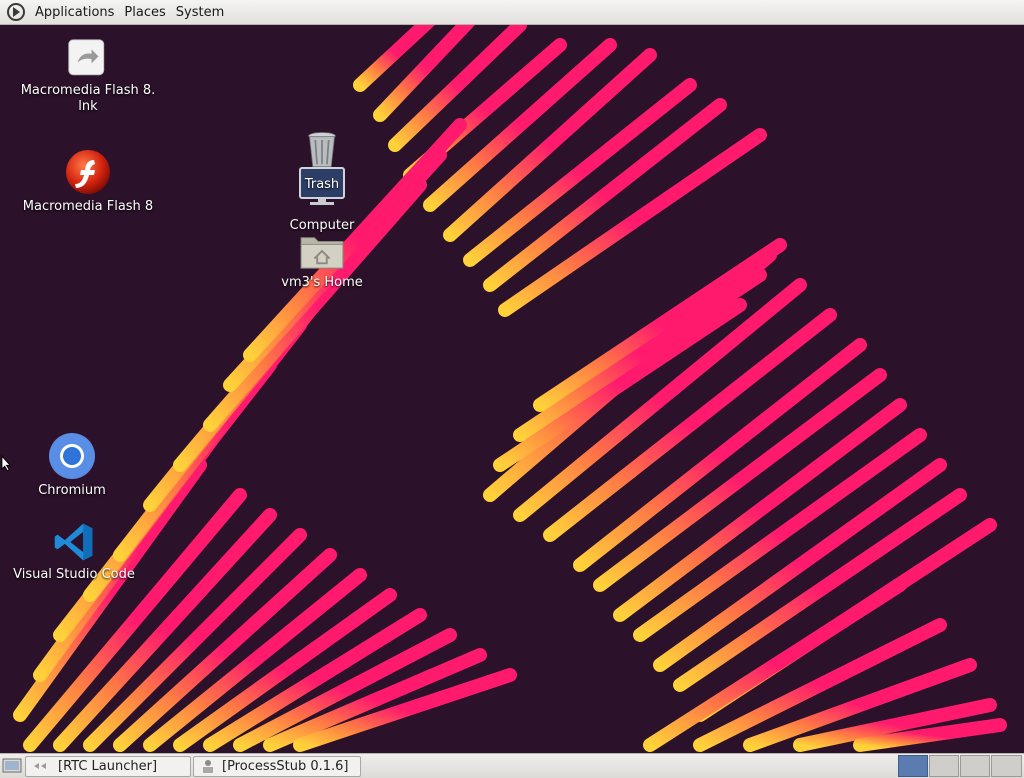  Describe the element at coordinates (72, 490) in the screenshot. I see `desktop-icon-label: Chromium` at that location.